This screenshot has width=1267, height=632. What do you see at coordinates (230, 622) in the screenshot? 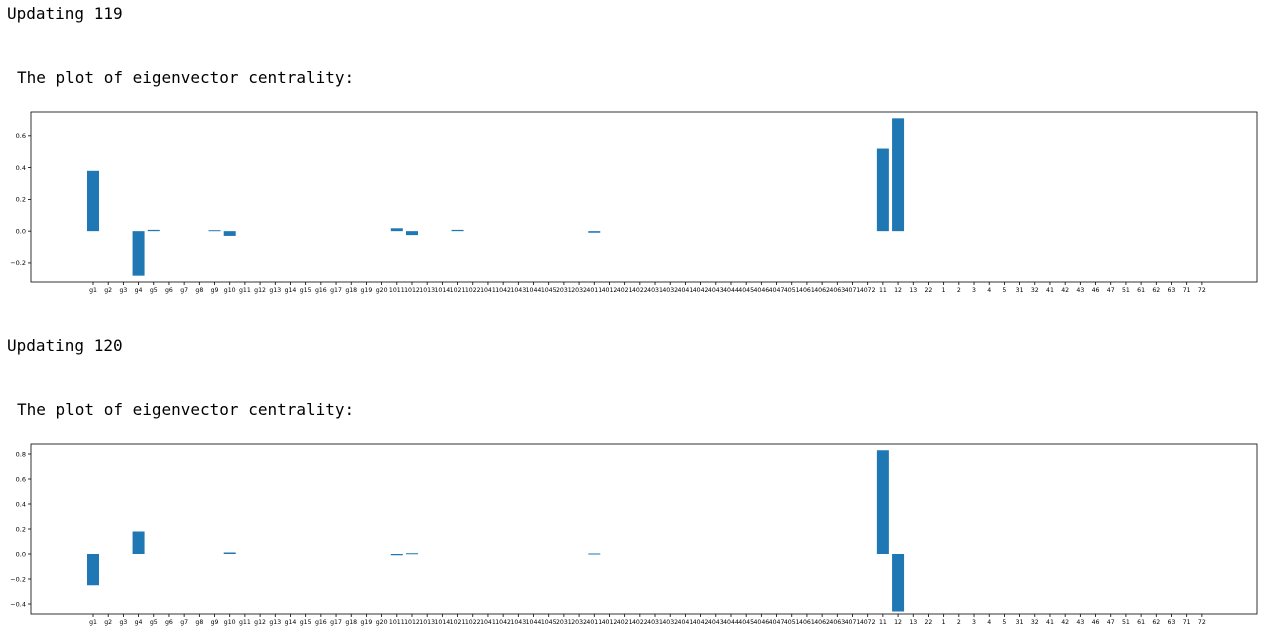
I see `x-tick-label: g10` at bounding box center [230, 622].